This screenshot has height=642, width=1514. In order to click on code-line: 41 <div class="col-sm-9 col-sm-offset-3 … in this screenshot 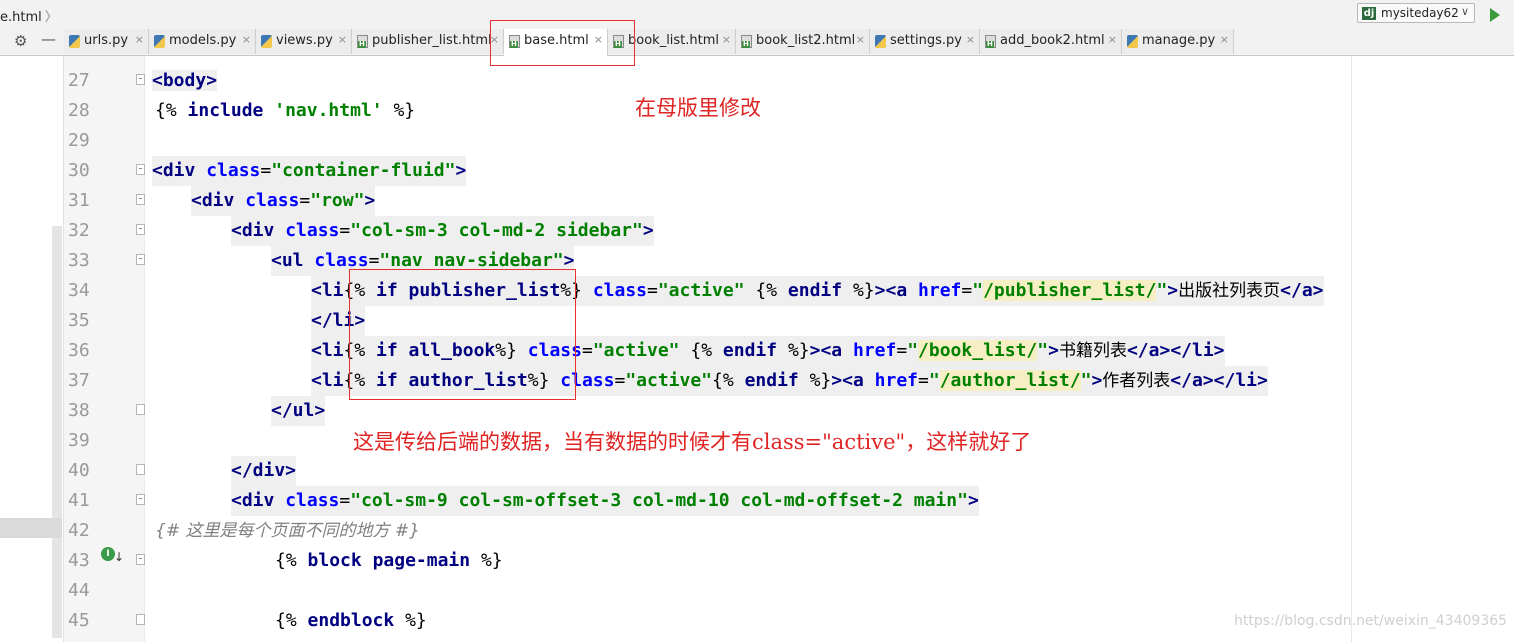, I will do `click(757, 501)`.